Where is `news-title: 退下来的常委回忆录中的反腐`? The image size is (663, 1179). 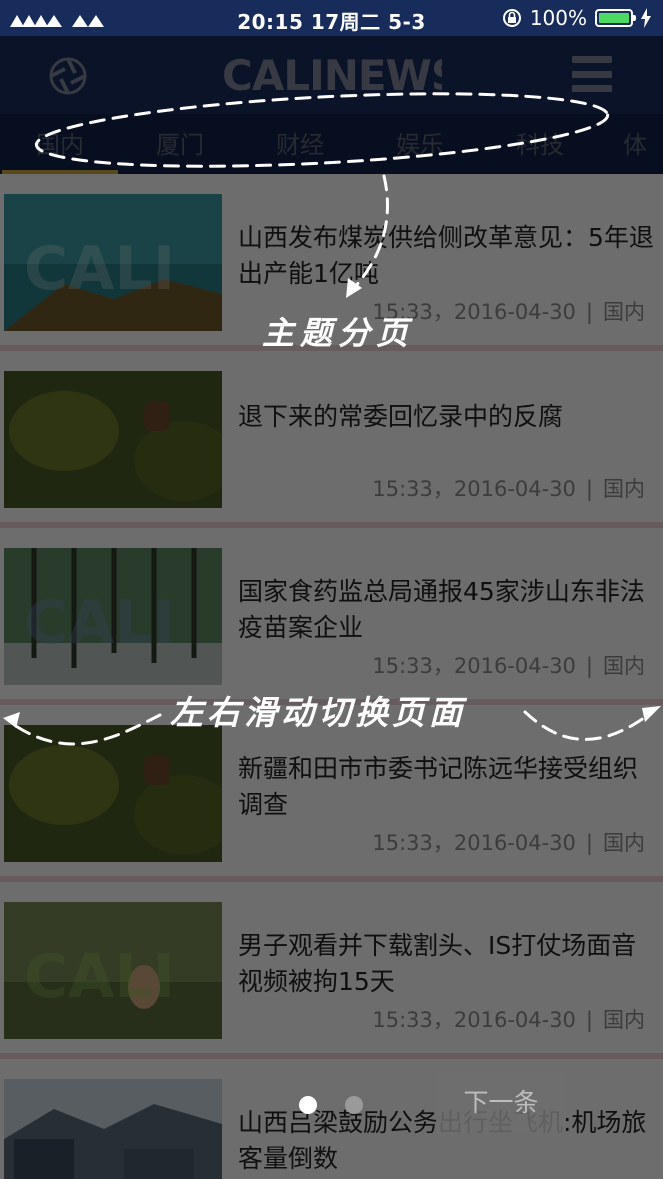 news-title: 退下来的常委回忆录中的反腐 is located at coordinates (401, 416).